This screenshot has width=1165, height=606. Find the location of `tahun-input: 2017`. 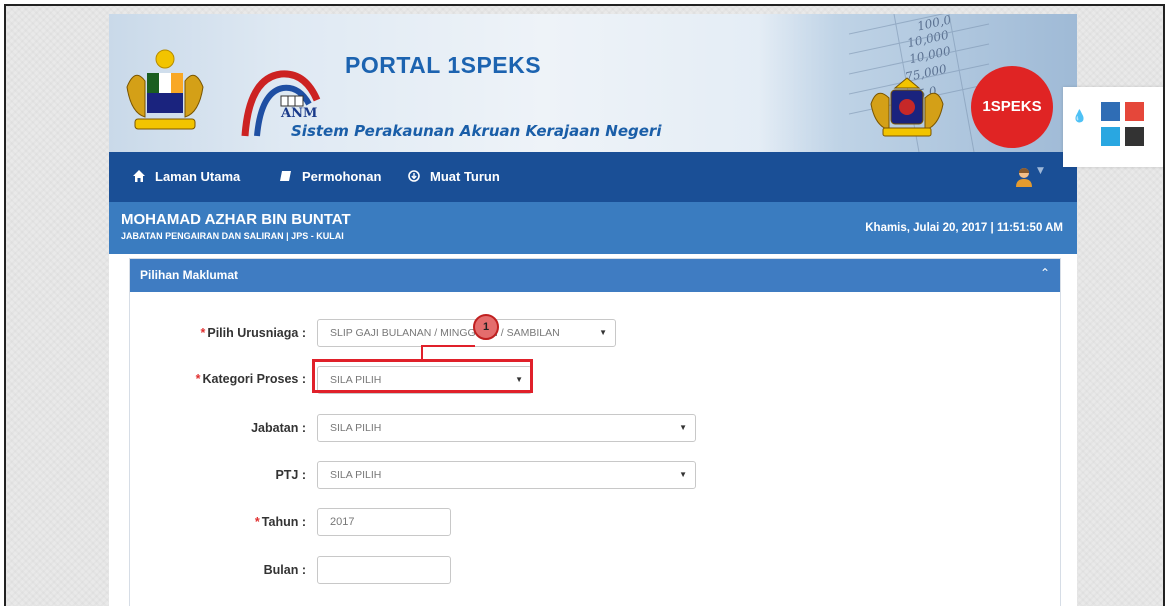

tahun-input: 2017 is located at coordinates (384, 522).